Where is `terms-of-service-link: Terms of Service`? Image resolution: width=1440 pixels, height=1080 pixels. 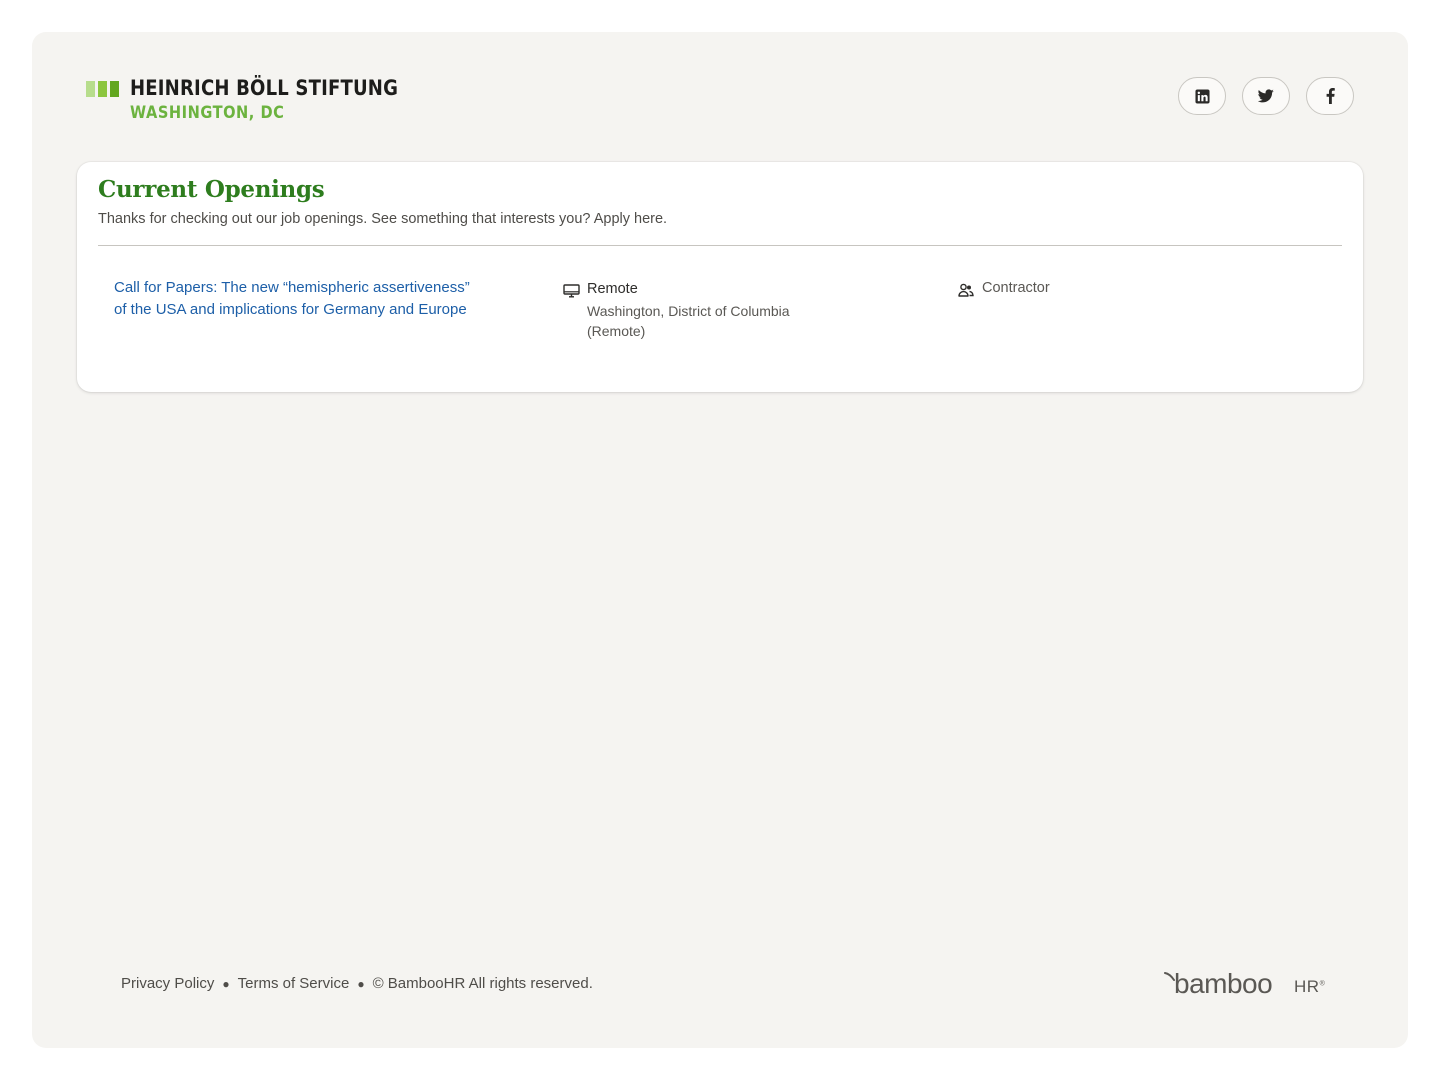 terms-of-service-link: Terms of Service is located at coordinates (294, 983).